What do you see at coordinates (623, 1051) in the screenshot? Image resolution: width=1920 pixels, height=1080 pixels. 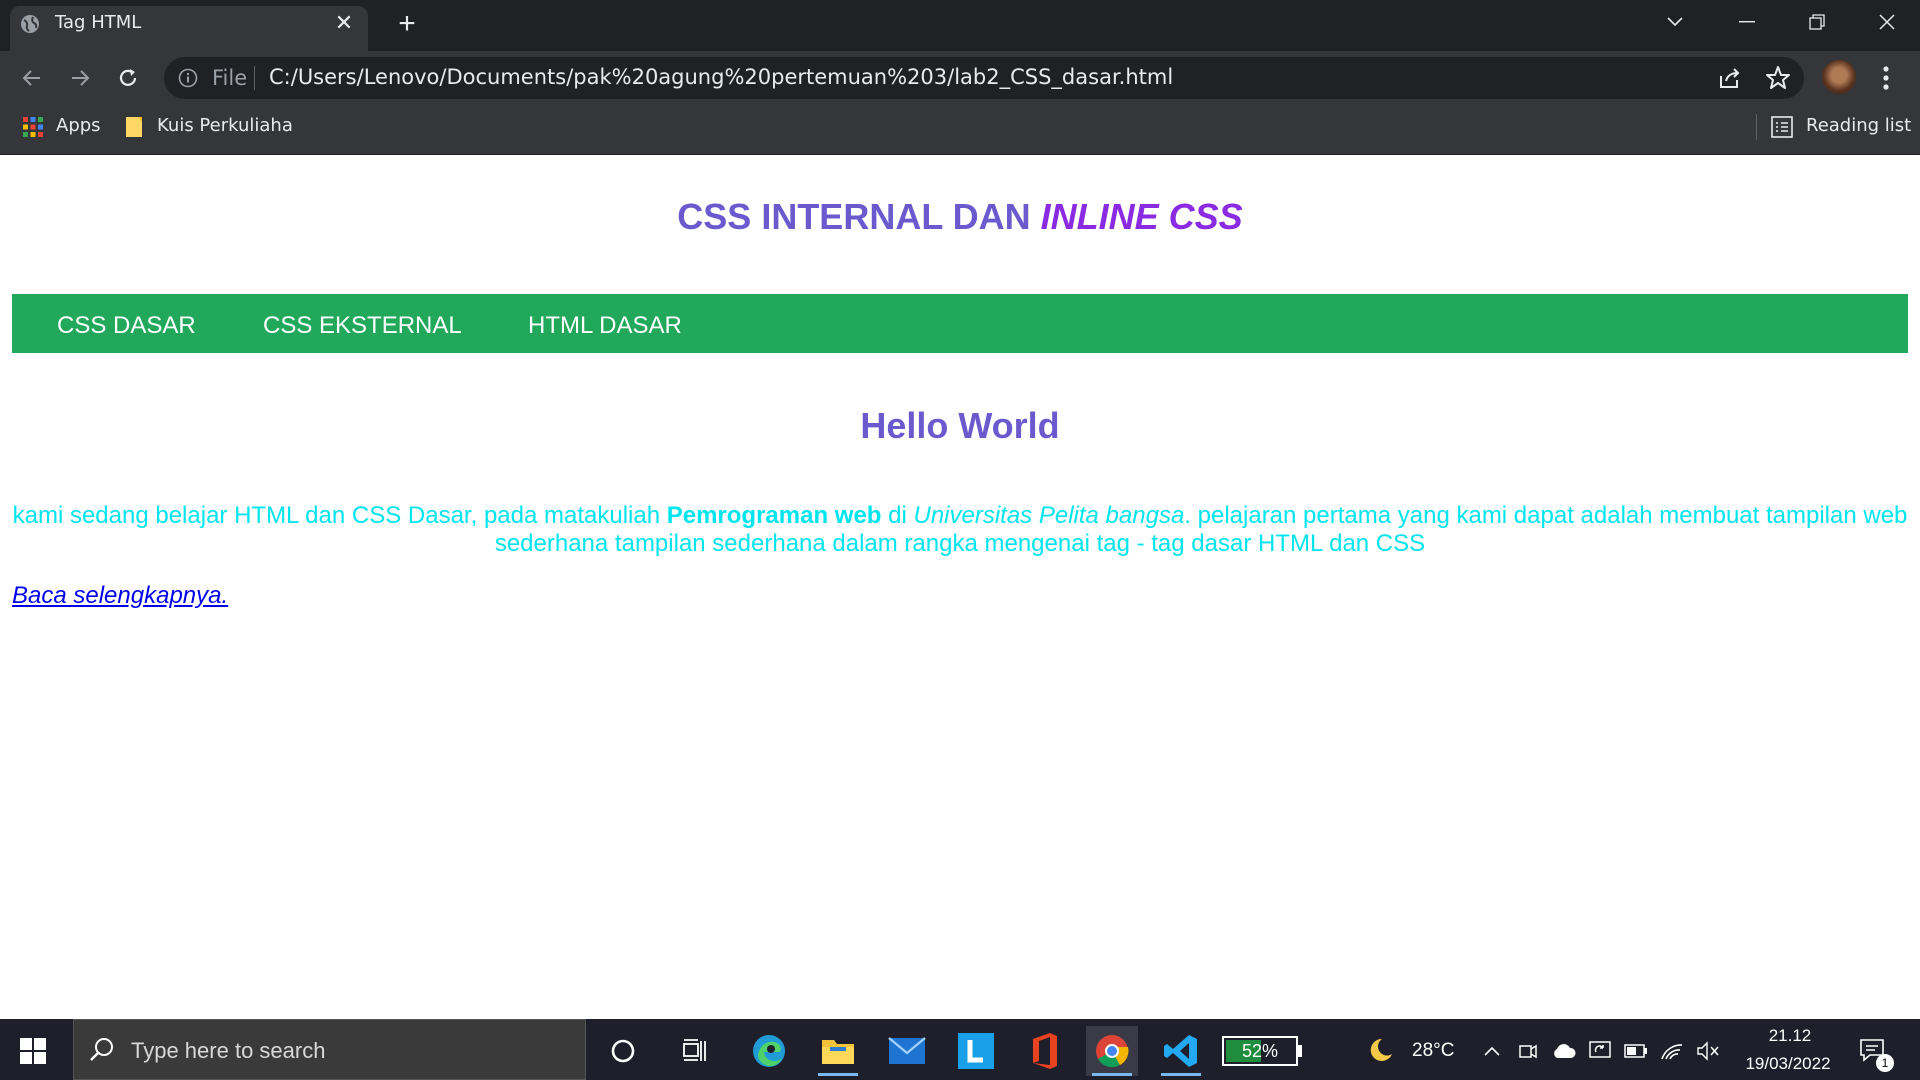 I see `cortana-icon` at bounding box center [623, 1051].